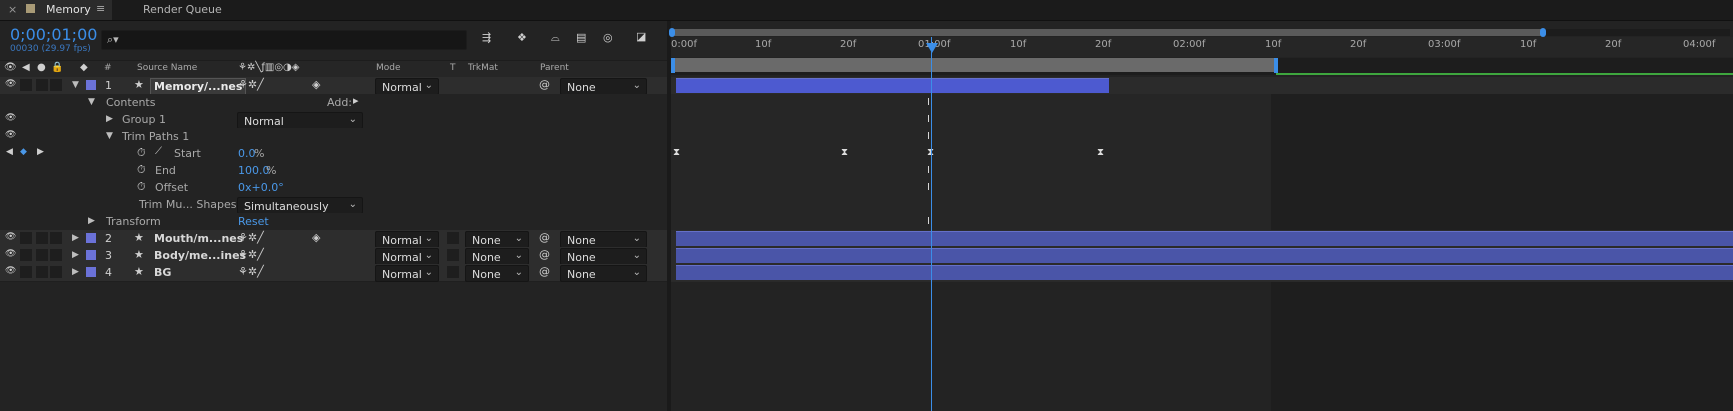 The width and height of the screenshot is (1733, 411). I want to click on layer-name: Body/me...ines, so click(200, 255).